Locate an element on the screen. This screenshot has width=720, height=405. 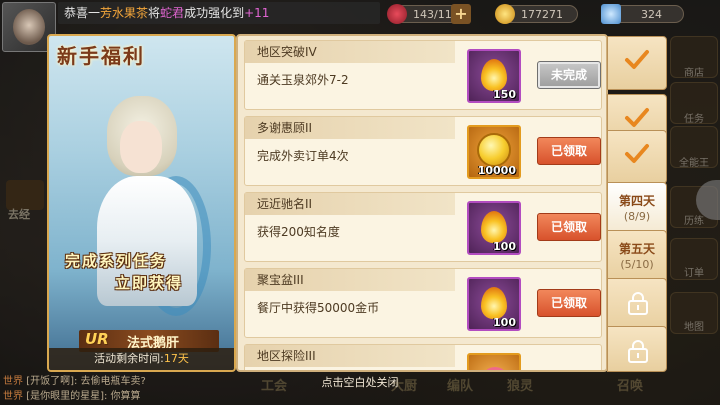
event-timer: 活动剩余时间:17天 is located at coordinates (141, 359).